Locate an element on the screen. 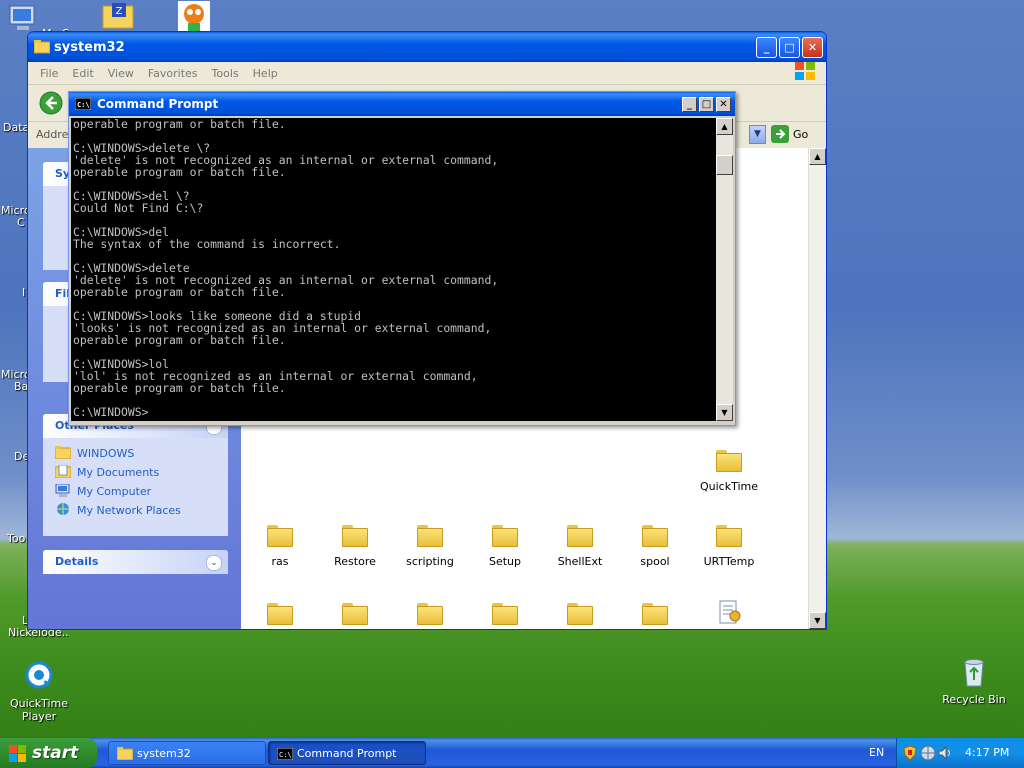 The width and height of the screenshot is (1024, 768). explorer-scrollbar: ▲ ▼ is located at coordinates (817, 388).